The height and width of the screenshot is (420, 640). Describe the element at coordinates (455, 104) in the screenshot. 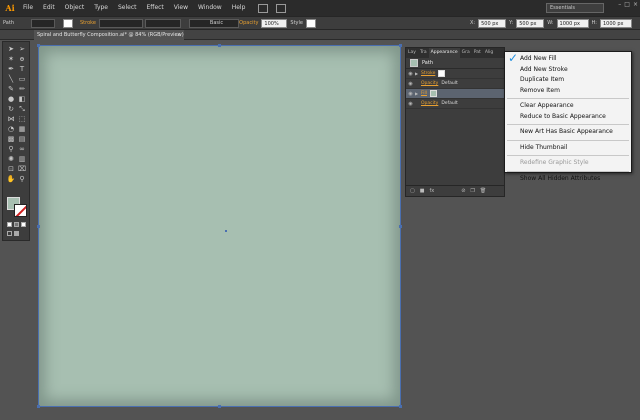

I see `appearance-row-opacity: ◉ Opacity Default` at that location.